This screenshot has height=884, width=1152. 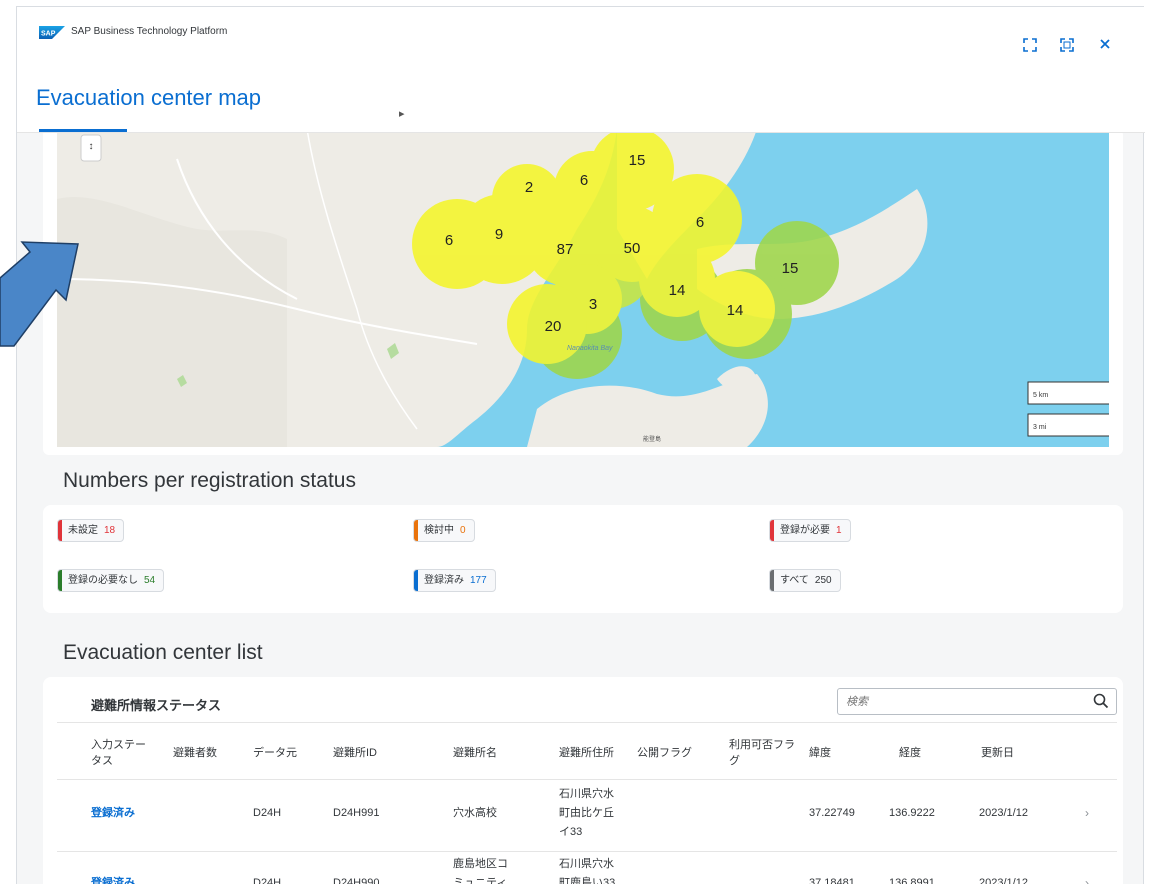 What do you see at coordinates (480, 871) in the screenshot?
I see `cell-name: 鹿島地区コミュニティ` at bounding box center [480, 871].